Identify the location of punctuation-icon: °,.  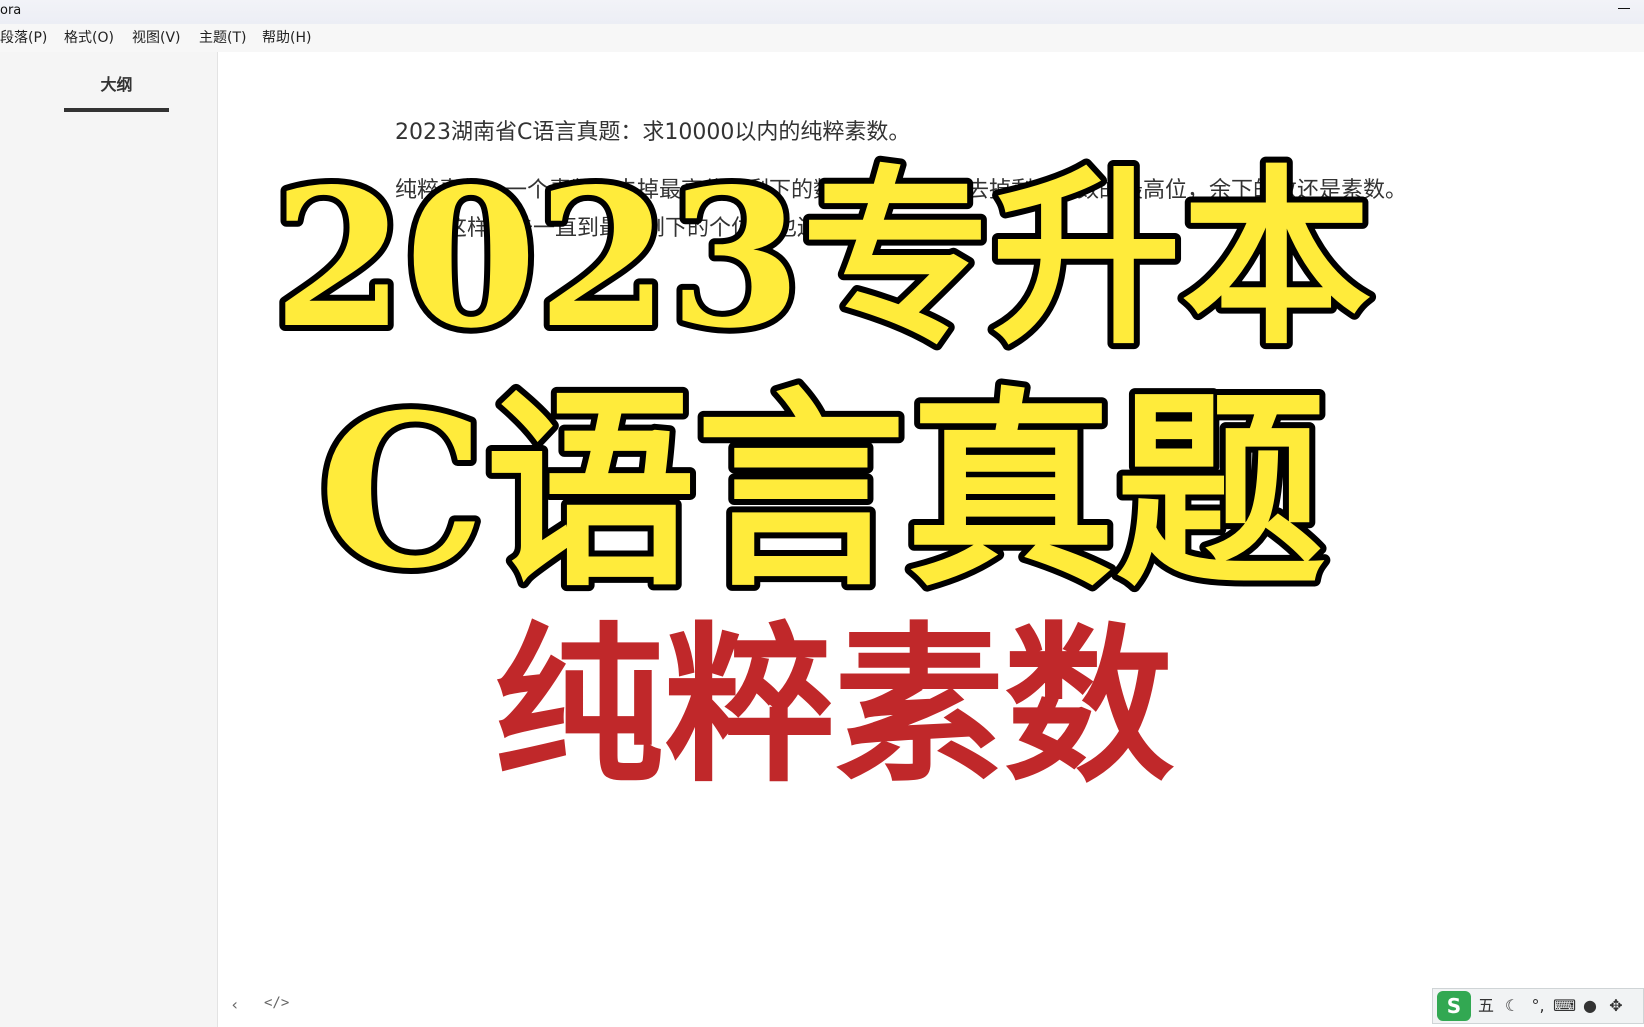
(1538, 1006).